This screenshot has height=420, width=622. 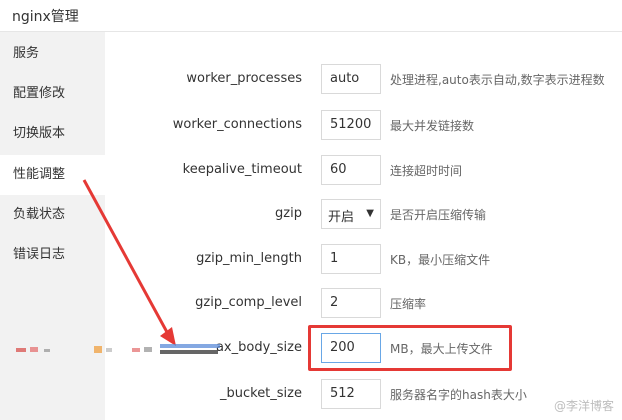 I want to click on watermark: @李洋博客, so click(x=583, y=406).